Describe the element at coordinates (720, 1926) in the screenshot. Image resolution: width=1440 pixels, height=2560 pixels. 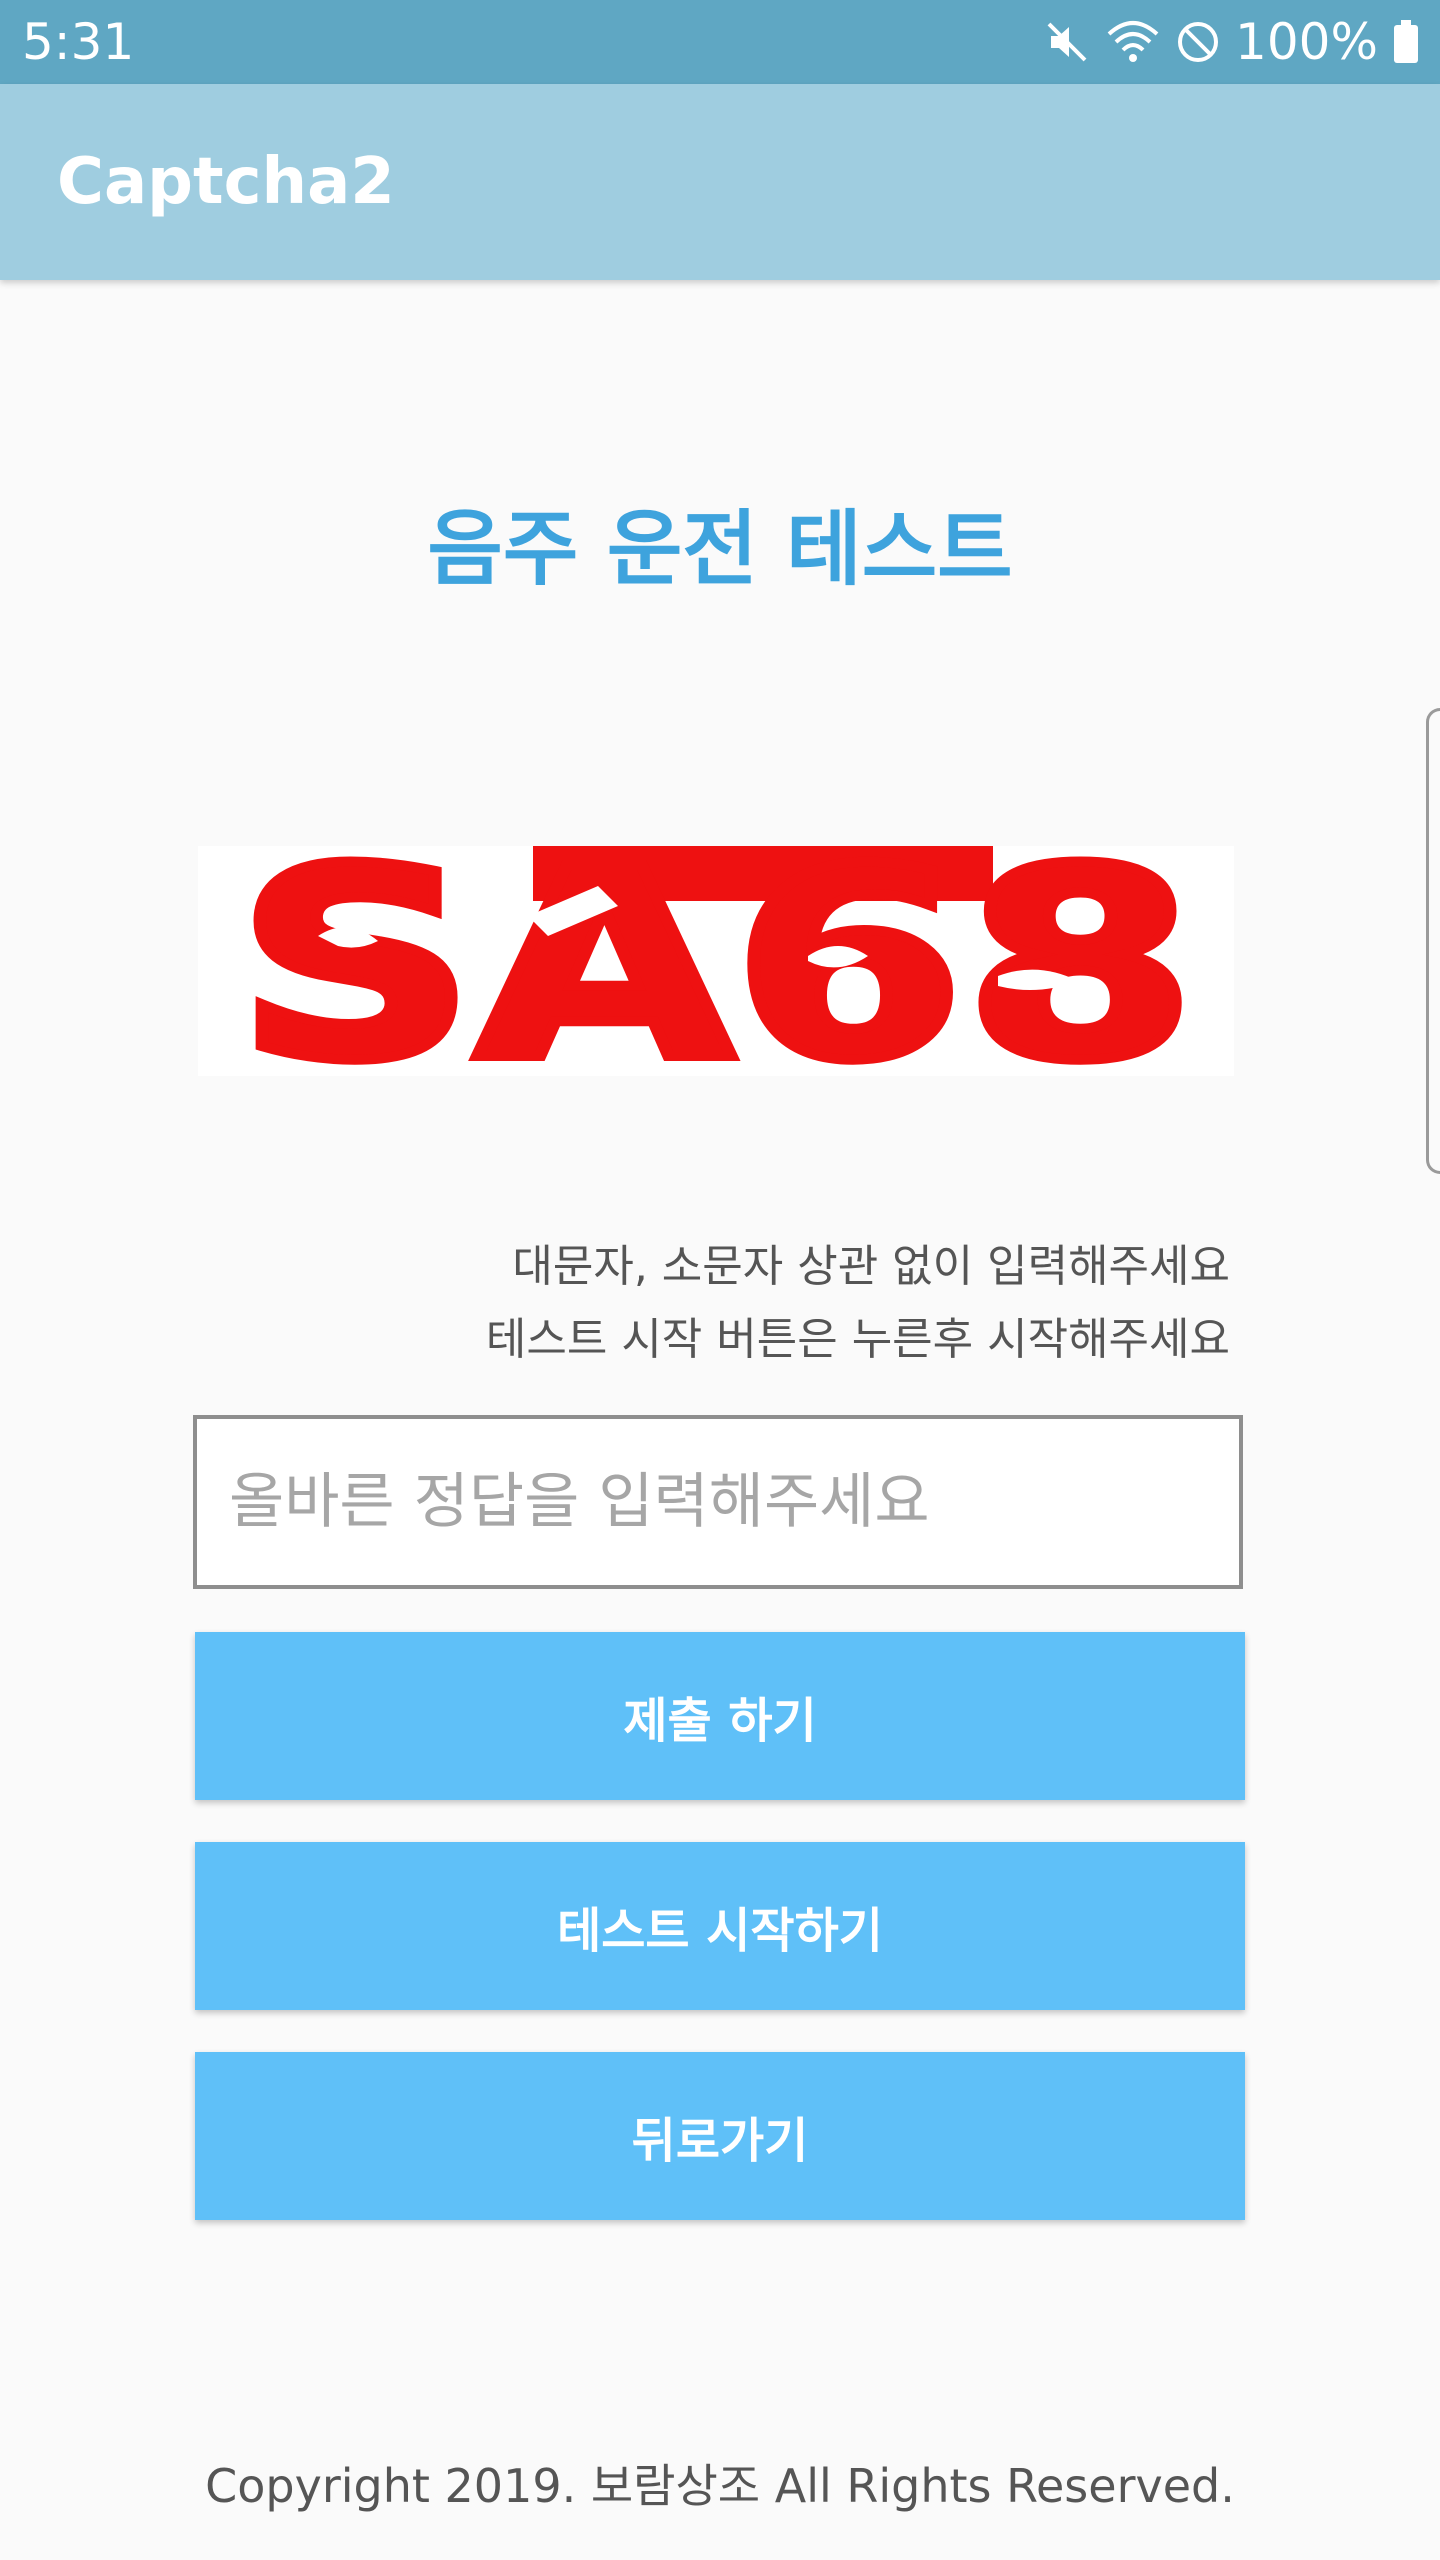
I see `start-test-button: 테스트 시작하기` at that location.